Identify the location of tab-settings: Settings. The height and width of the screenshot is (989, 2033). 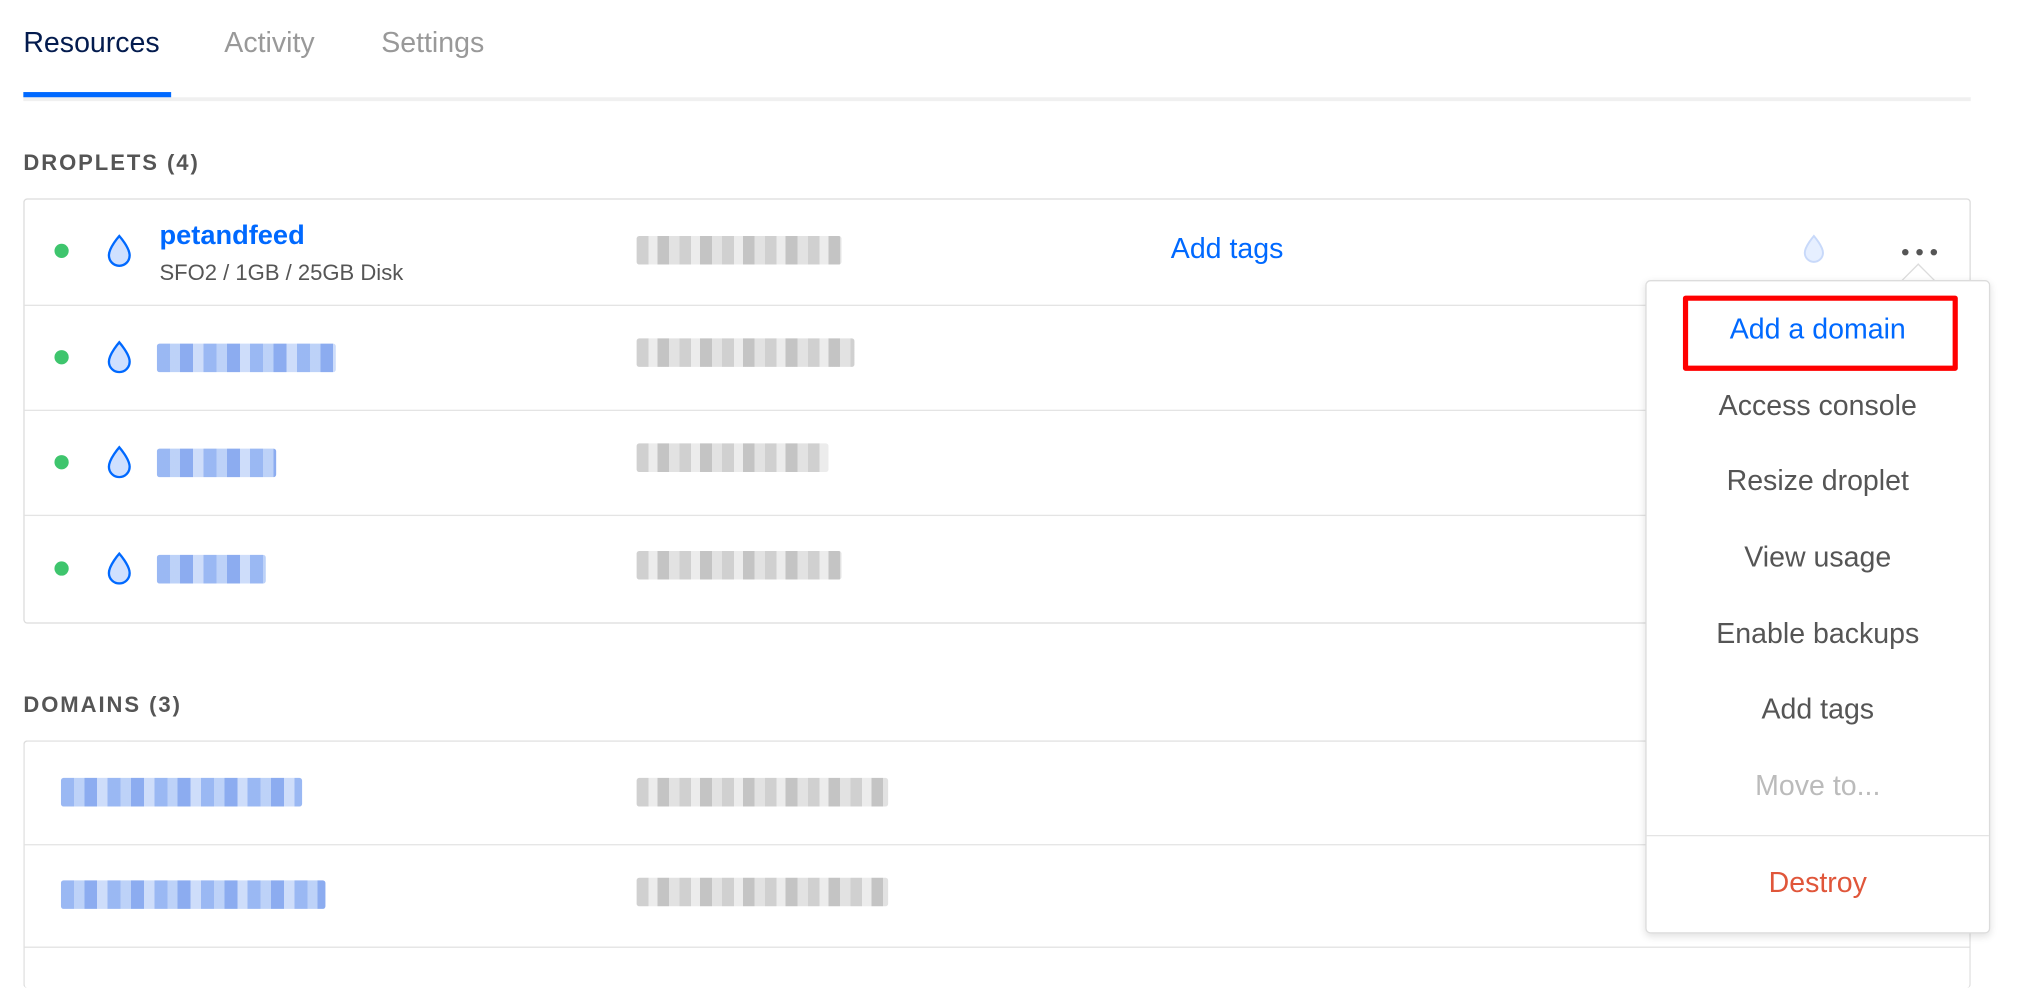
(432, 43).